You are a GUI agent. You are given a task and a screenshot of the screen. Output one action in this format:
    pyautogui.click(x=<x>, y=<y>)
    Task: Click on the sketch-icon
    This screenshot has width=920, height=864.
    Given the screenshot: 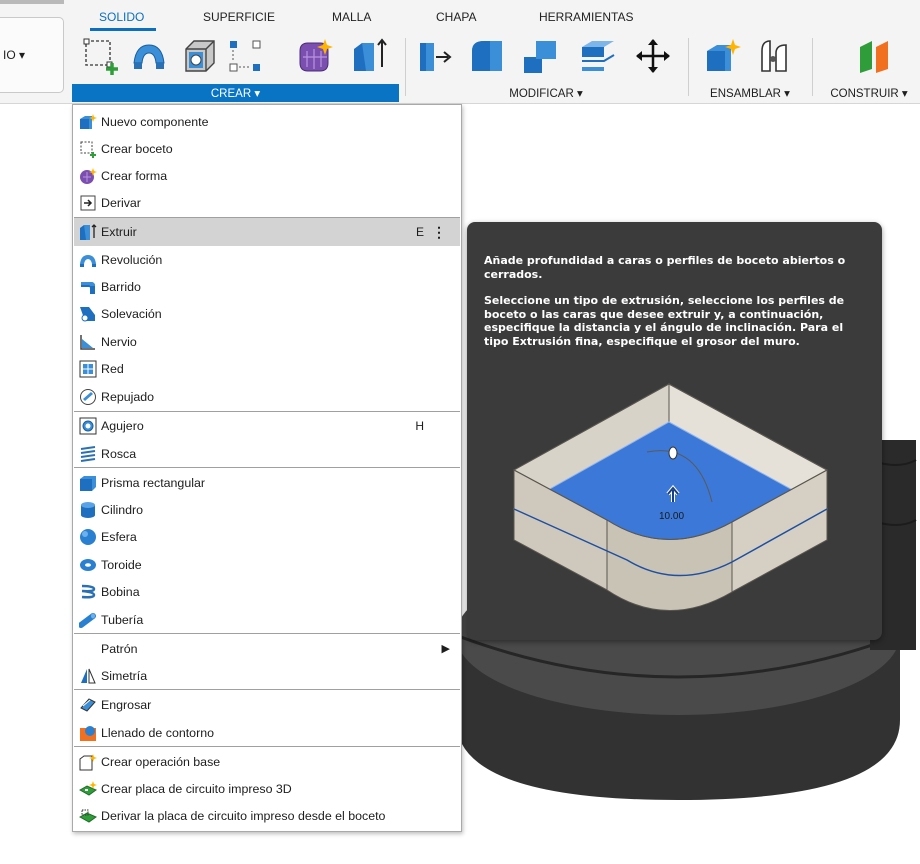 What is the action you would take?
    pyautogui.click(x=88, y=149)
    